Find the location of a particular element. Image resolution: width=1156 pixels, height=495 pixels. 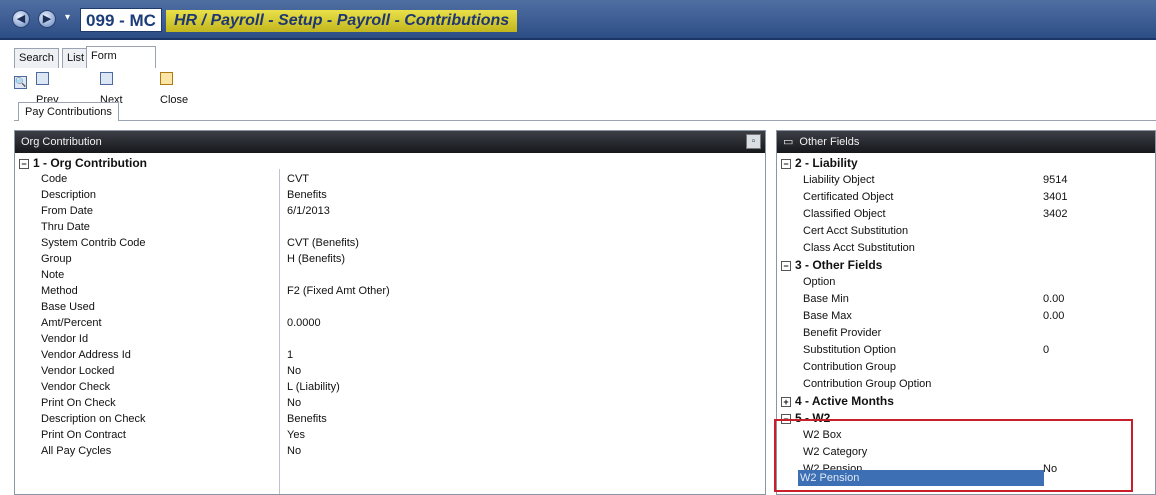

field-label: Certificated Object is located at coordinates (848, 197).